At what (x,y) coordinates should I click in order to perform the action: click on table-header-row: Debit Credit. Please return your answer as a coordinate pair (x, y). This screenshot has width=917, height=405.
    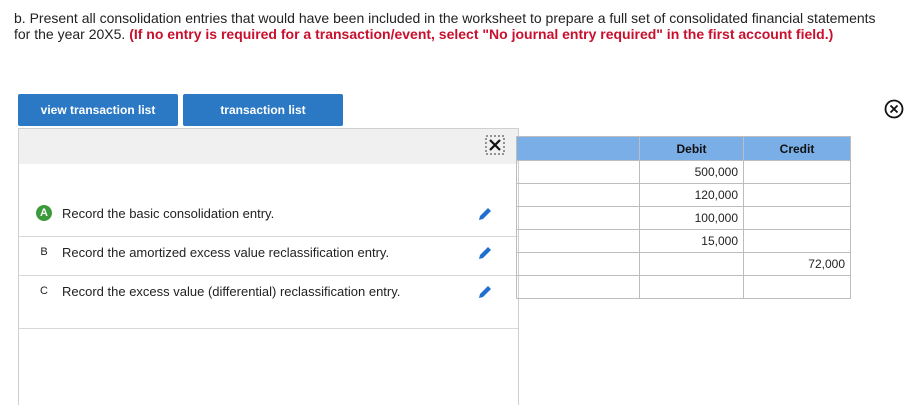
    Looking at the image, I should click on (683, 148).